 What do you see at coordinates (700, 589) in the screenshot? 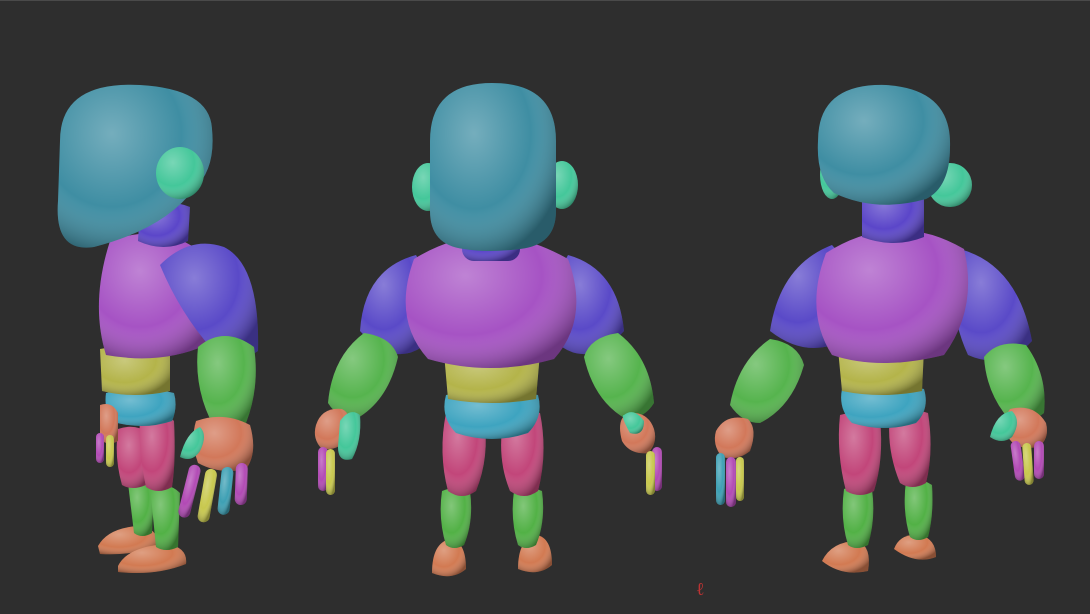
I see `cursor-marker-icon: ℓ` at bounding box center [700, 589].